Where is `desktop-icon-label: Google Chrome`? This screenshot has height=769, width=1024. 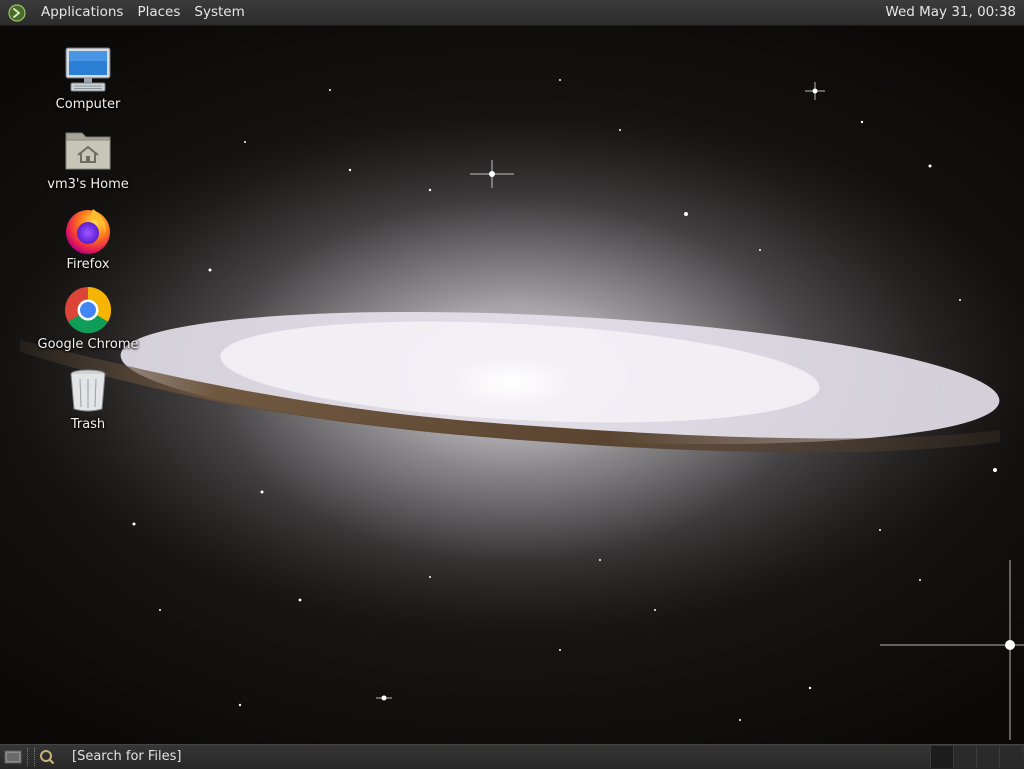 desktop-icon-label: Google Chrome is located at coordinates (88, 344).